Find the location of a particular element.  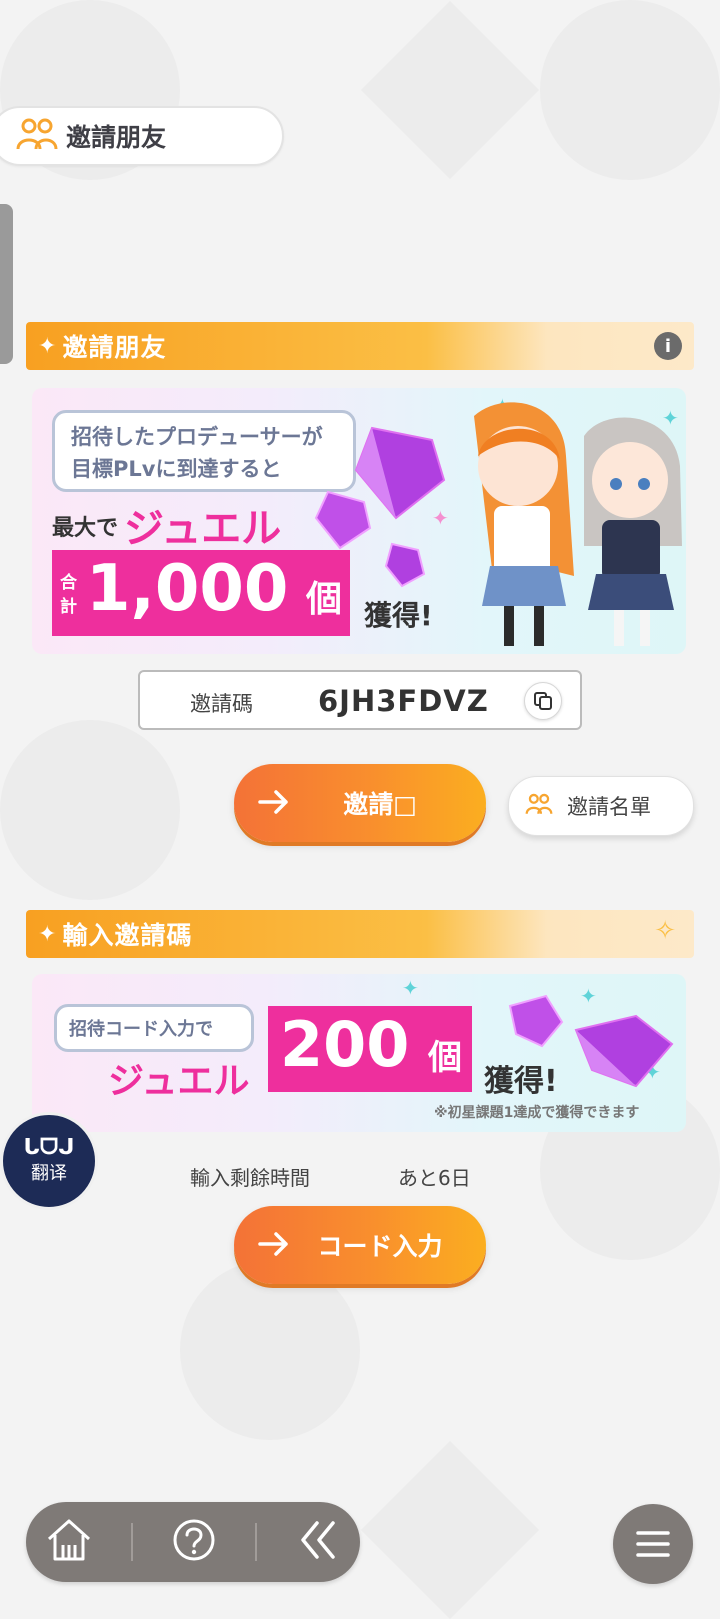

invite-section-title: 邀請朋友 is located at coordinates (114, 347).